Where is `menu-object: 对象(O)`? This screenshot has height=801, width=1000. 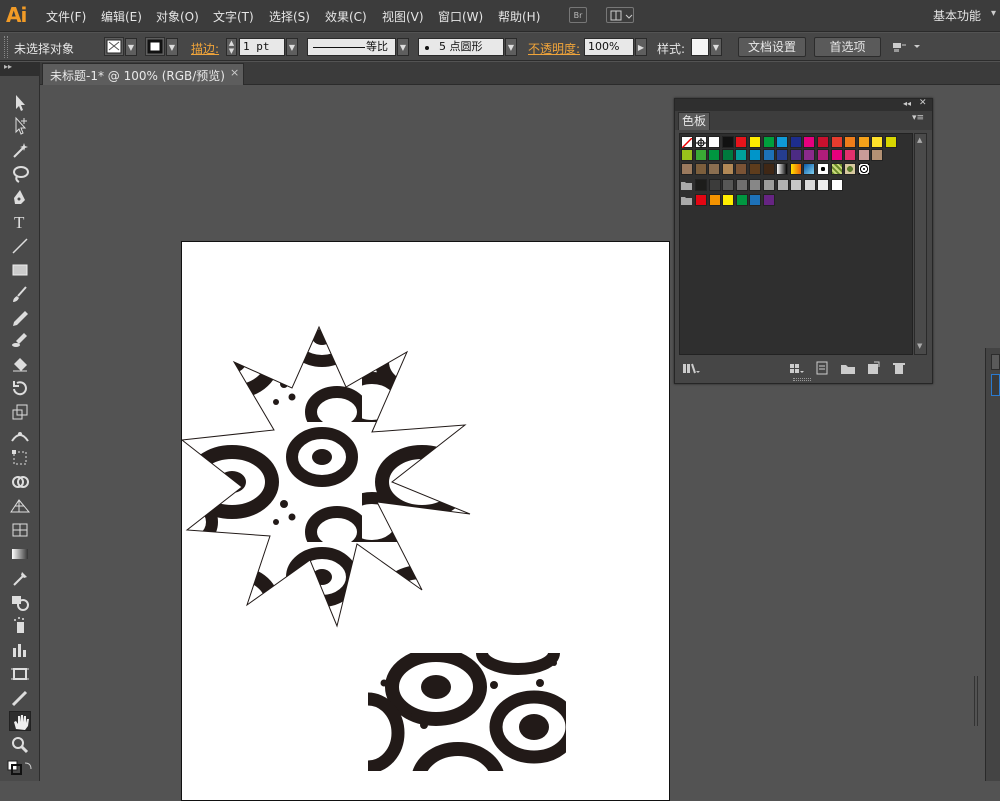 menu-object: 对象(O) is located at coordinates (177, 16).